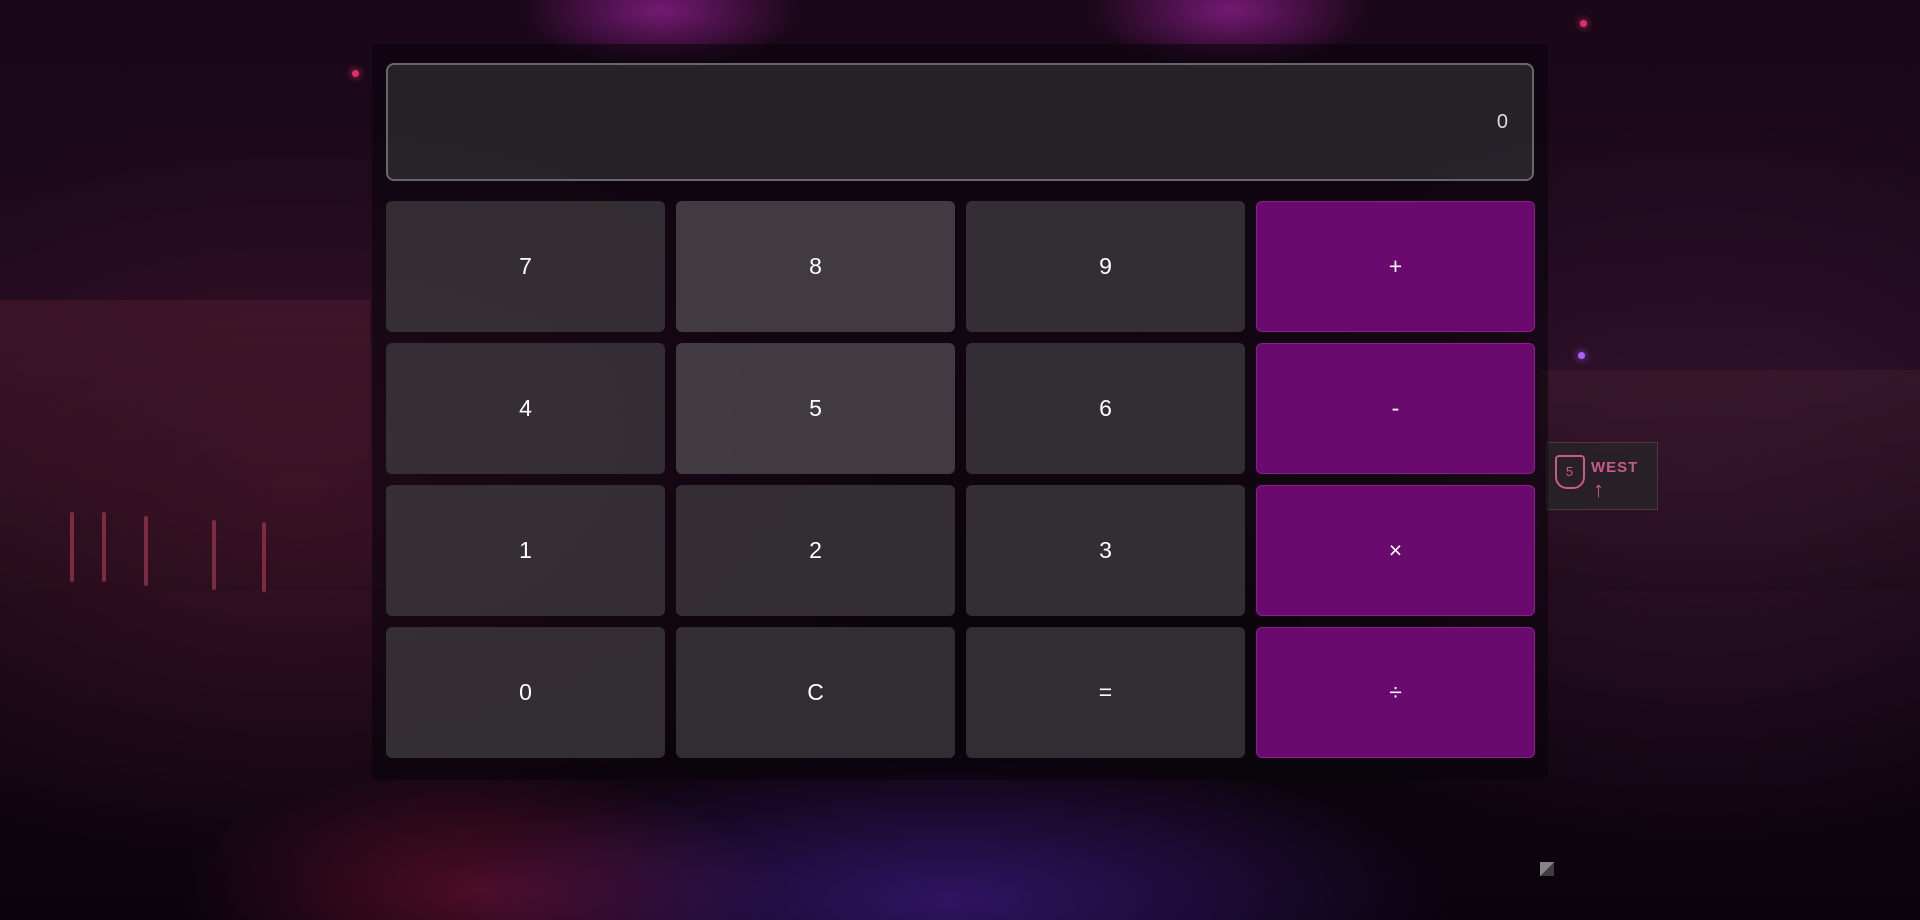  Describe the element at coordinates (1547, 869) in the screenshot. I see `broken-image-icon` at that location.